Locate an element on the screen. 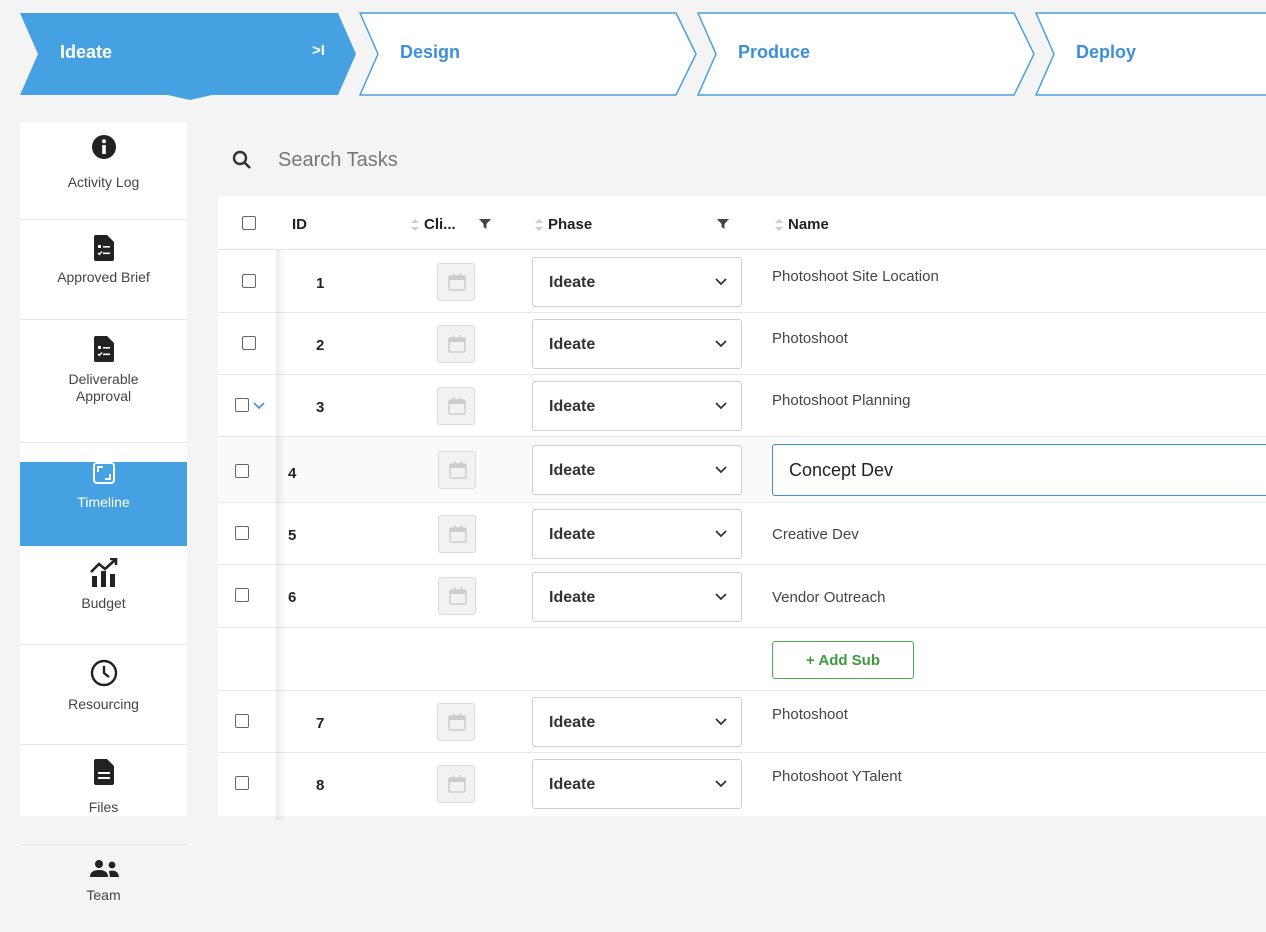 The image size is (1266, 932). sidebar-item-resourcing: Resourcing is located at coordinates (103, 702).